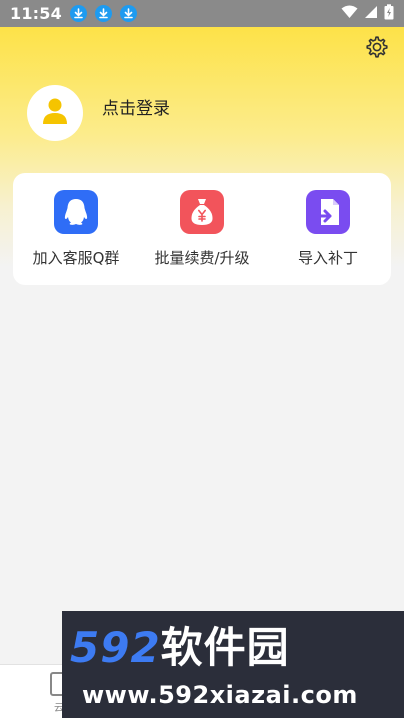  Describe the element at coordinates (202, 258) in the screenshot. I see `action-label: 批量续费/升级` at that location.